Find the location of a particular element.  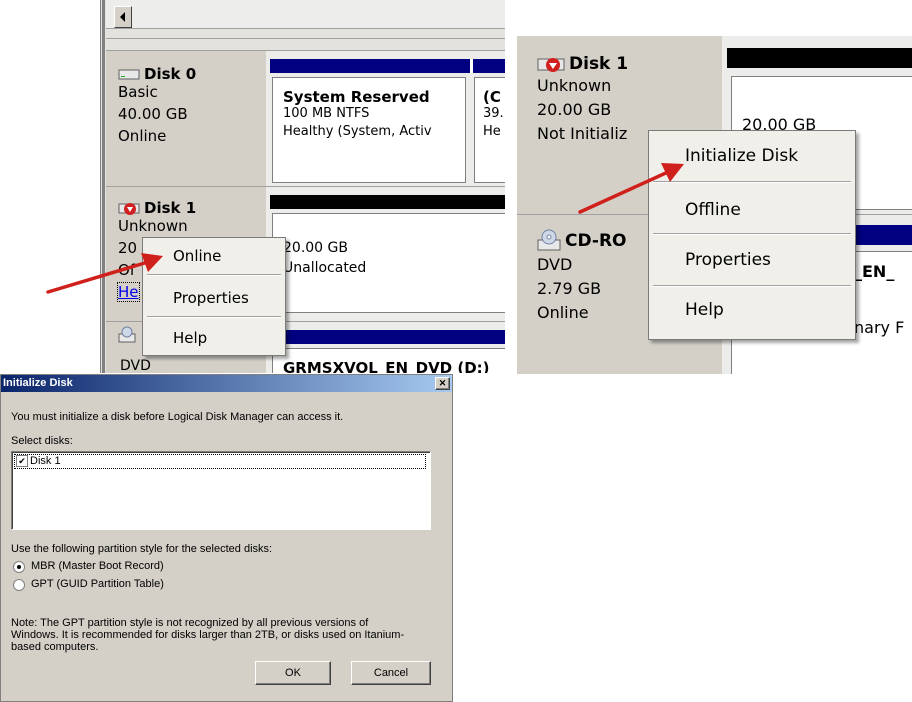

gpt-option: GPT (GUID Partition Table) is located at coordinates (163, 585).